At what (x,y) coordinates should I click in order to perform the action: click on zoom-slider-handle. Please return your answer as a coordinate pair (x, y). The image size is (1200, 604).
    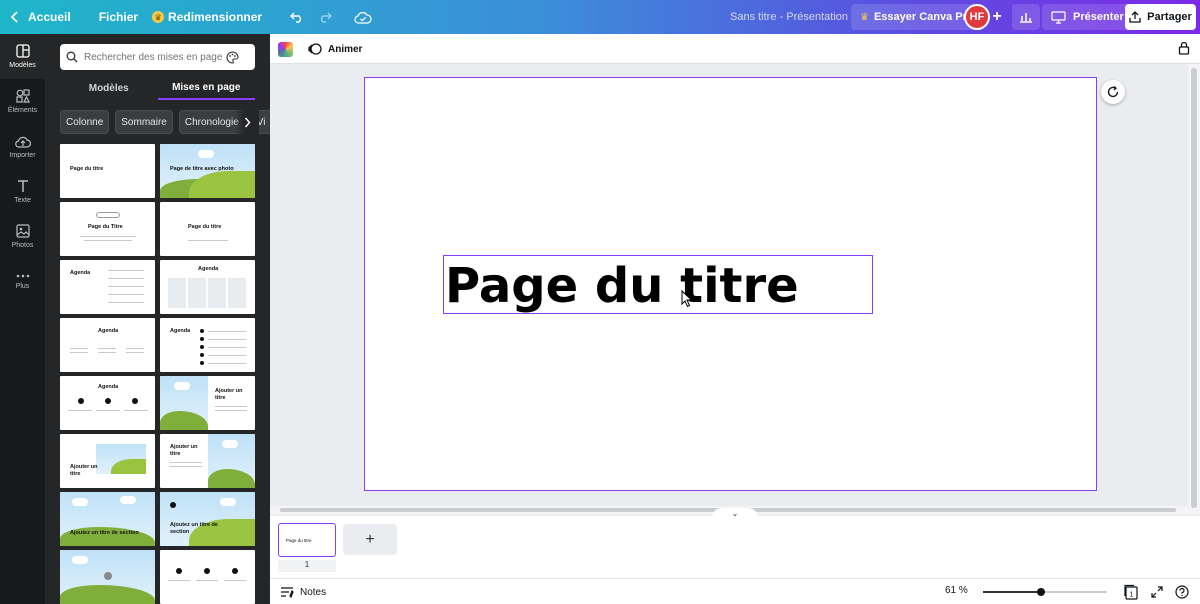
    Looking at the image, I should click on (1041, 592).